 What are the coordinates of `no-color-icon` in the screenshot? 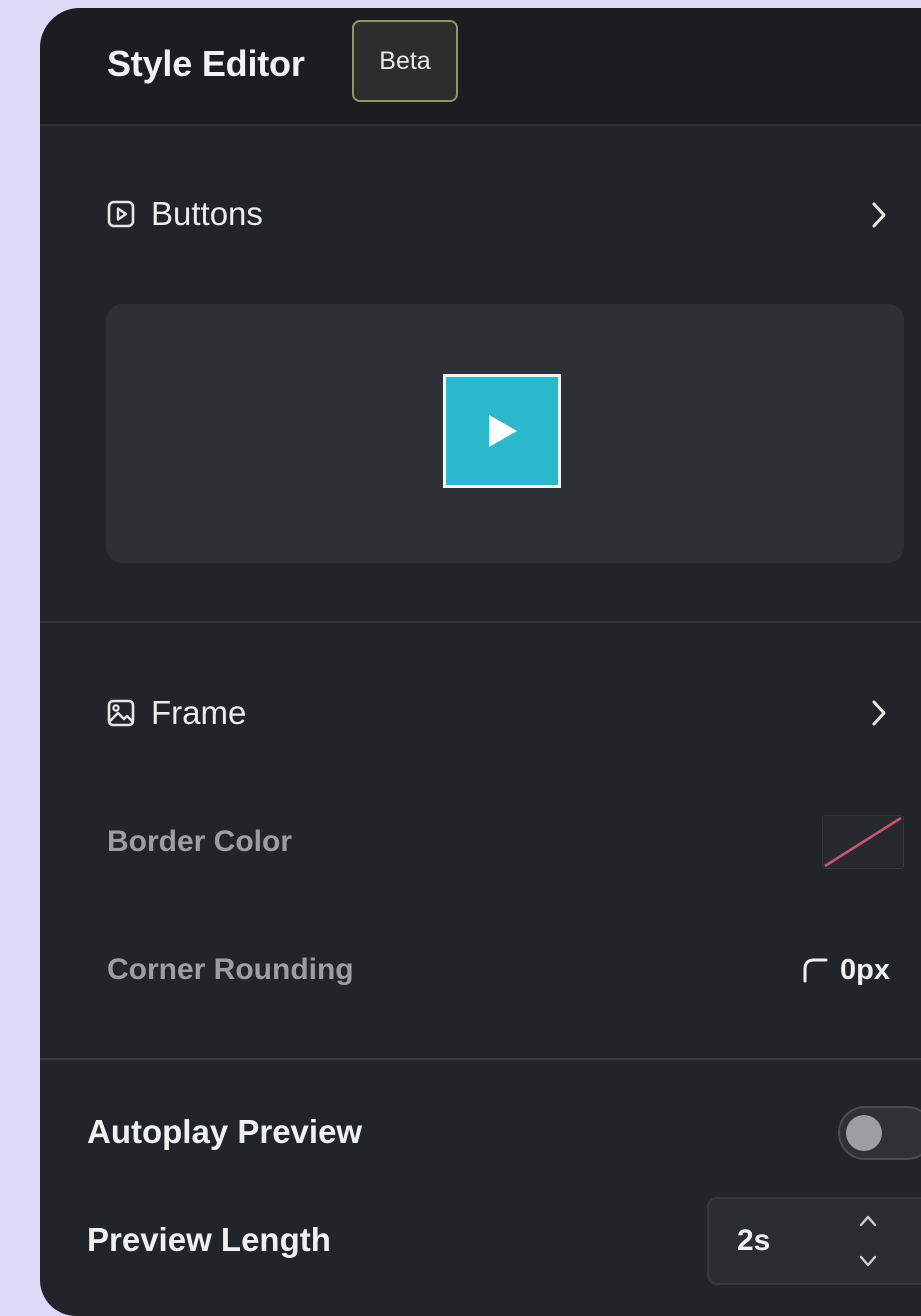 It's located at (863, 842).